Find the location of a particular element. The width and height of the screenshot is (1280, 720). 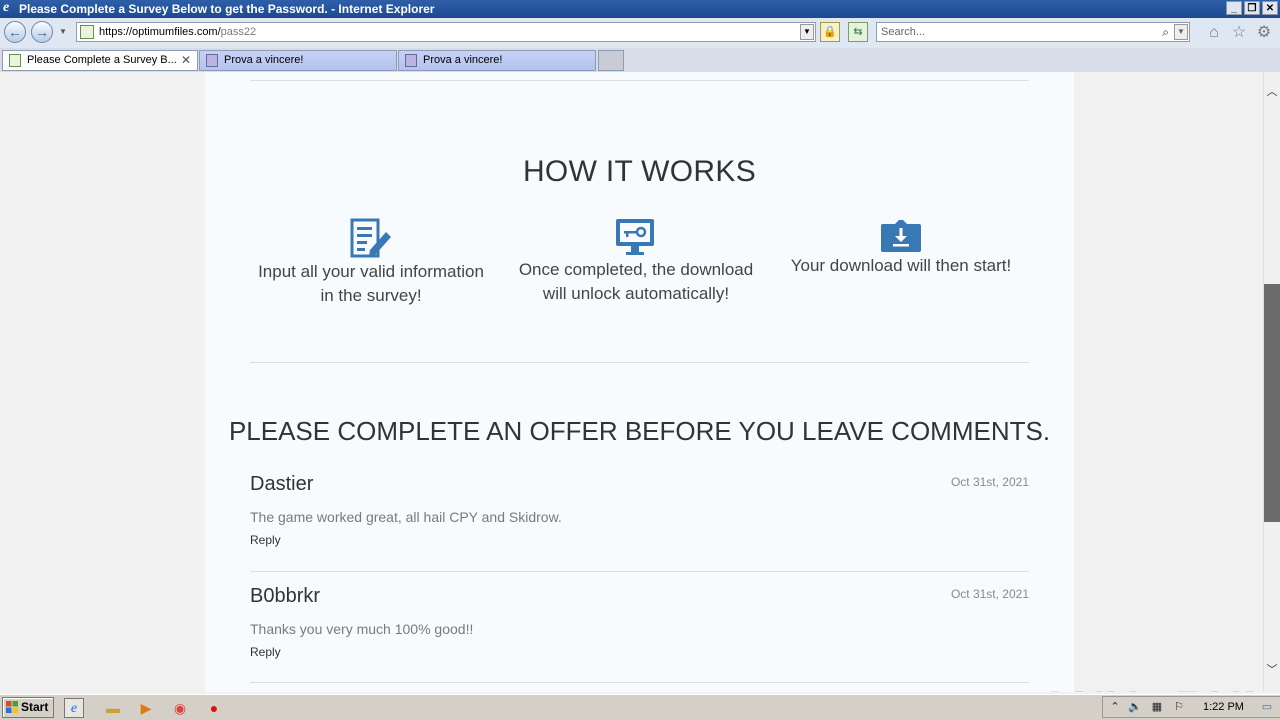

anyrun-watermark: ANY▷RUN is located at coordinates (1150, 686).